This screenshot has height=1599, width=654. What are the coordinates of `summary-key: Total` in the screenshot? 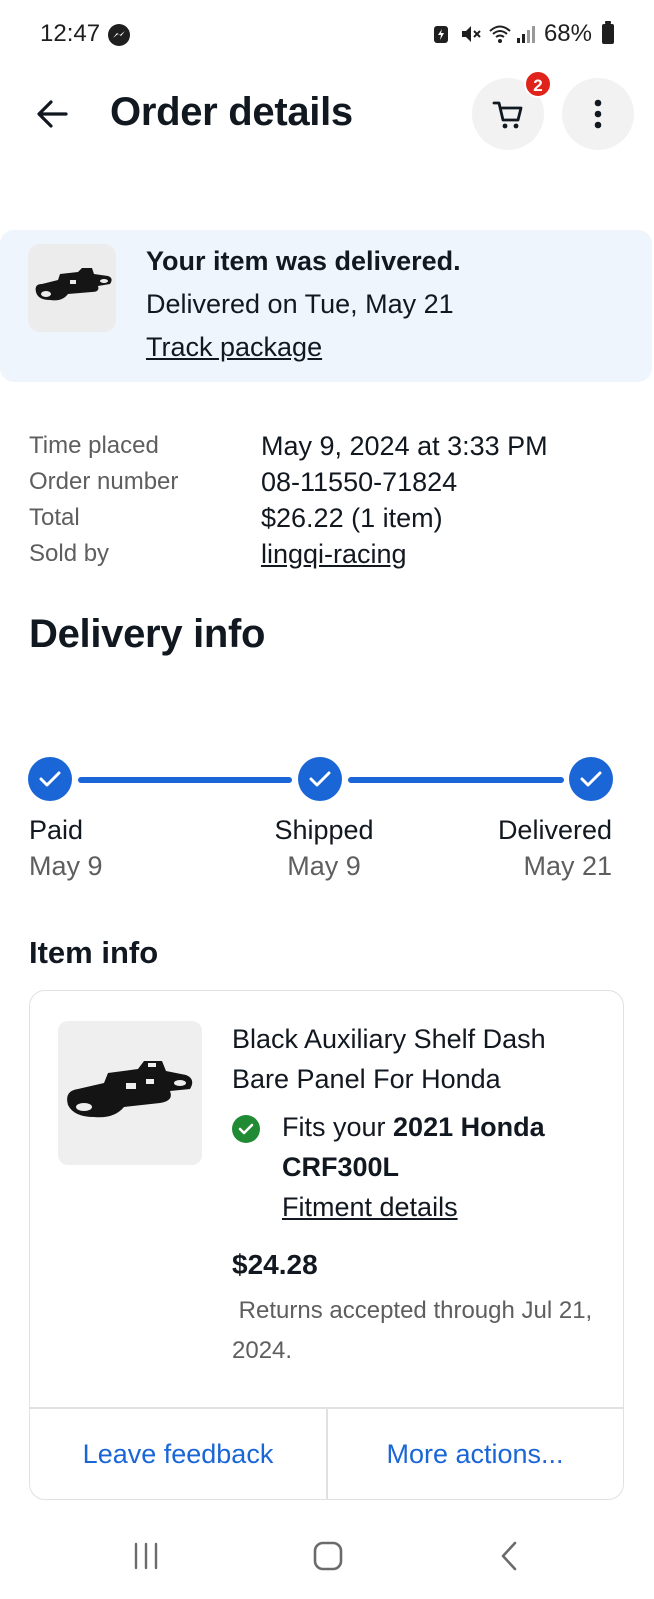 It's located at (54, 517).